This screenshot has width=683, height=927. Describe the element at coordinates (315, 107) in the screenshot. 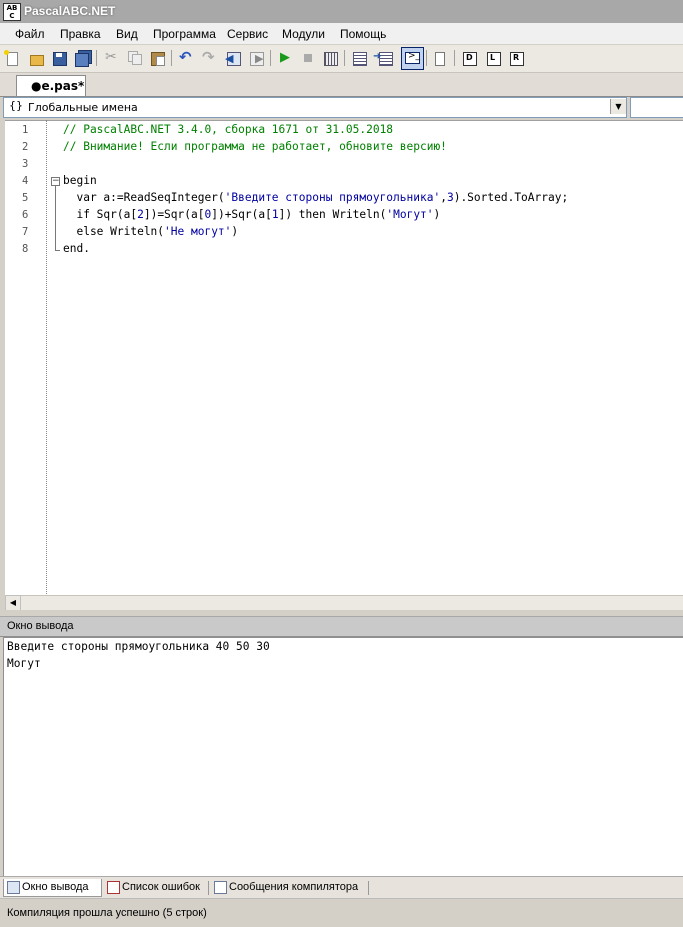

I see `scope-dropdown: {} Глобальные имена ▼` at that location.